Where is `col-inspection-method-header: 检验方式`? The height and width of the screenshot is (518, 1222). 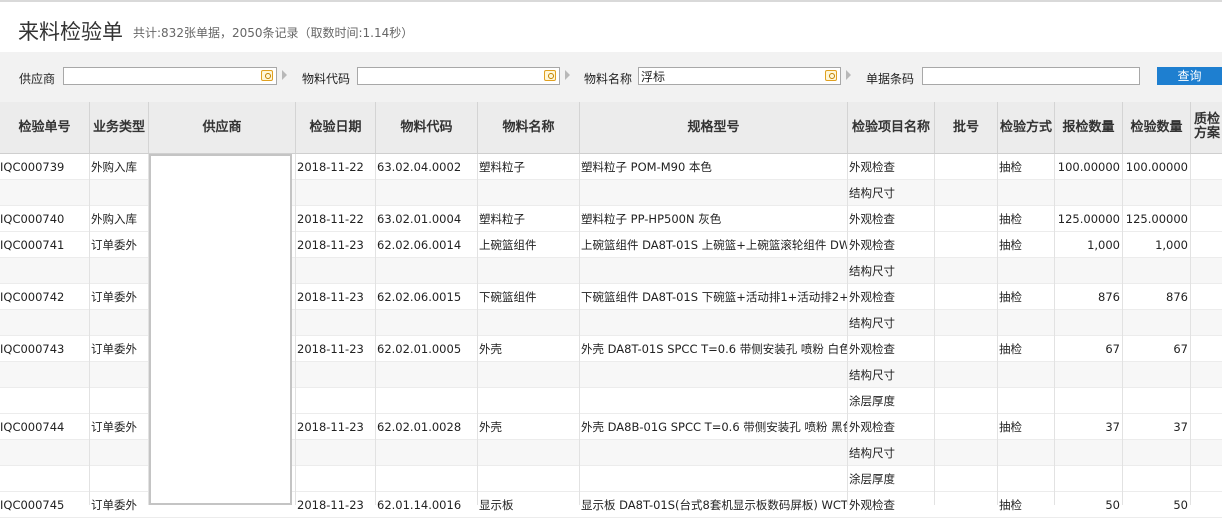 col-inspection-method-header: 检验方式 is located at coordinates (1026, 127).